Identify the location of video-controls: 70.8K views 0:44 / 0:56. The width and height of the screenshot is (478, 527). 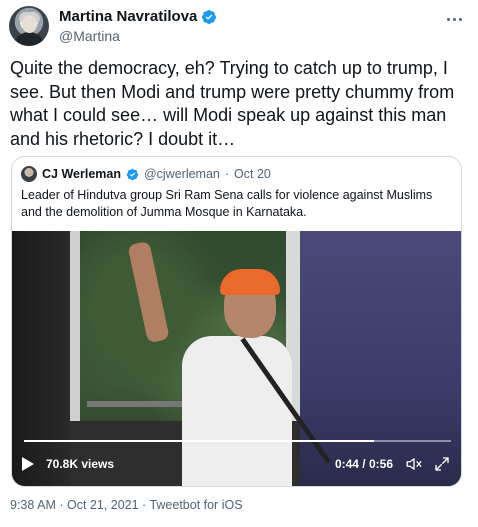
(237, 464).